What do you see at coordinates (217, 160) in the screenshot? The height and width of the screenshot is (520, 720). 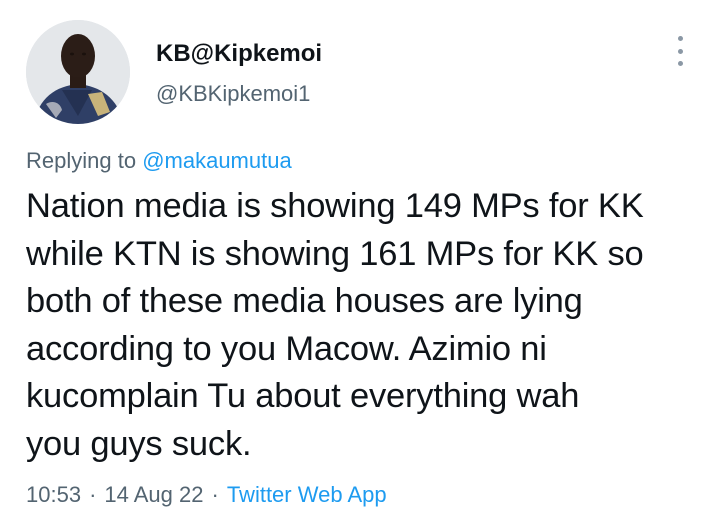 I see `reply-mention-link: @makaumutua` at bounding box center [217, 160].